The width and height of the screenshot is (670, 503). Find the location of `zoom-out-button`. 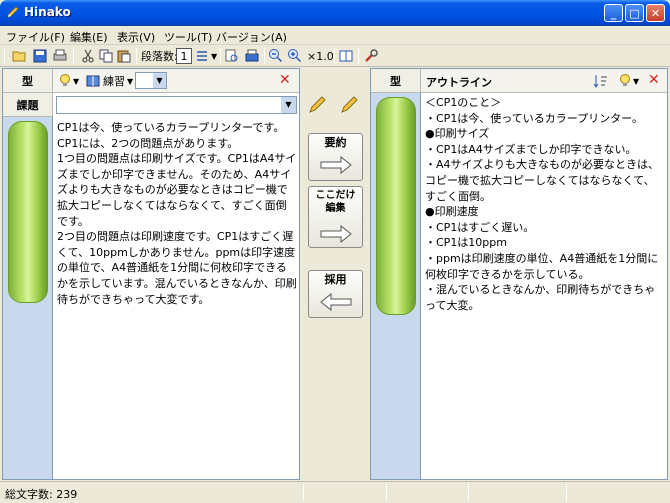

zoom-out-button is located at coordinates (276, 56).